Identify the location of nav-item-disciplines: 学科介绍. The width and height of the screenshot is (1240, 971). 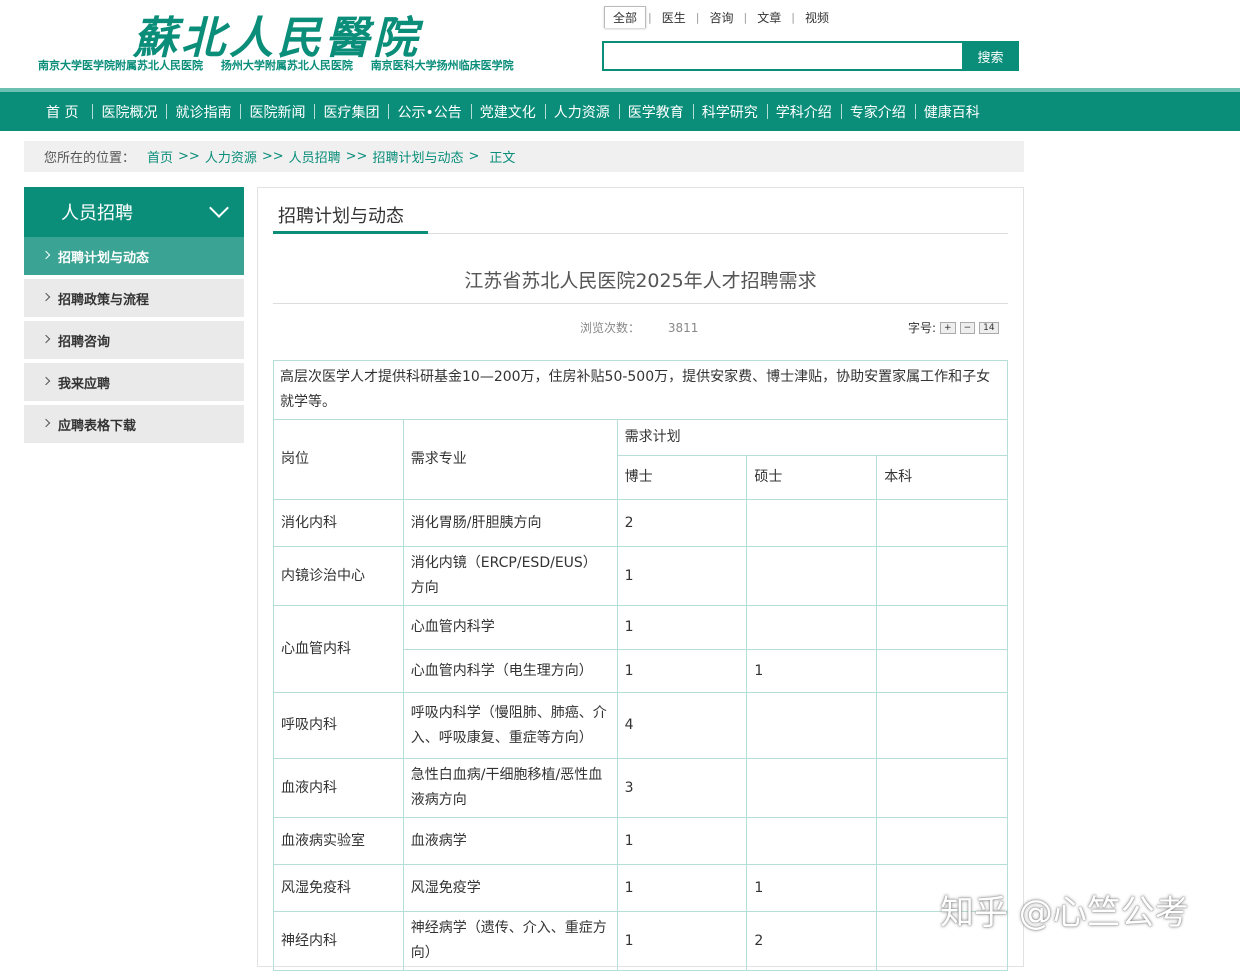
(803, 112).